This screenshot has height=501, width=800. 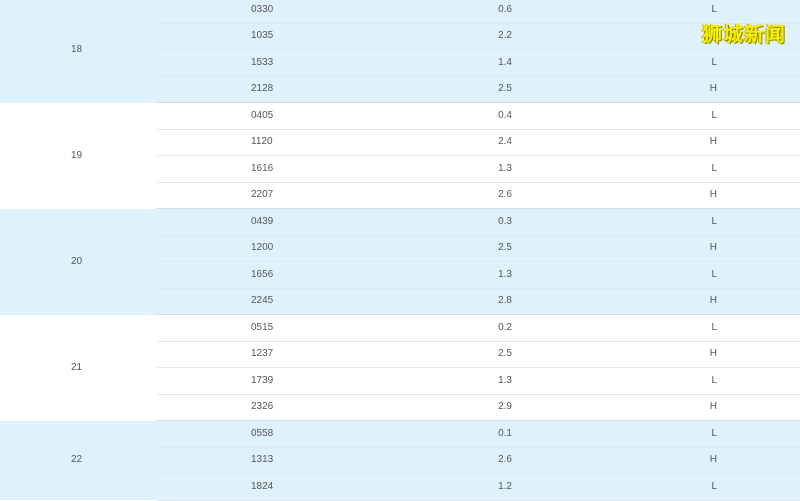 What do you see at coordinates (78, 367) in the screenshot?
I see `day-cell: 21` at bounding box center [78, 367].